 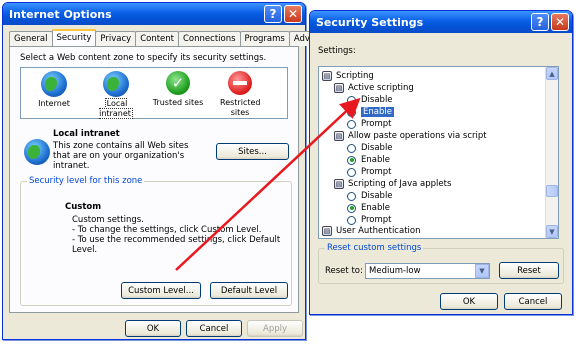 What do you see at coordinates (417, 136) in the screenshot?
I see `group-label: Allow paste operations via script` at bounding box center [417, 136].